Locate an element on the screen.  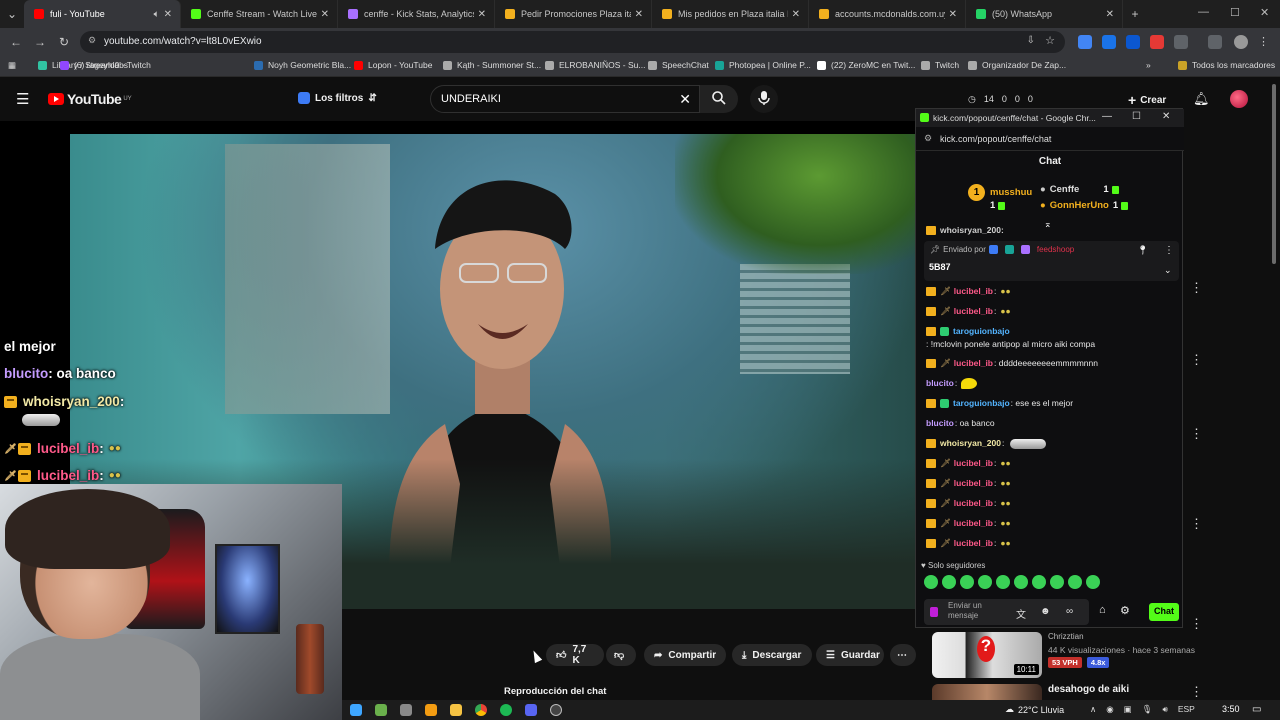
spotify-icon is located at coordinates (506, 710).